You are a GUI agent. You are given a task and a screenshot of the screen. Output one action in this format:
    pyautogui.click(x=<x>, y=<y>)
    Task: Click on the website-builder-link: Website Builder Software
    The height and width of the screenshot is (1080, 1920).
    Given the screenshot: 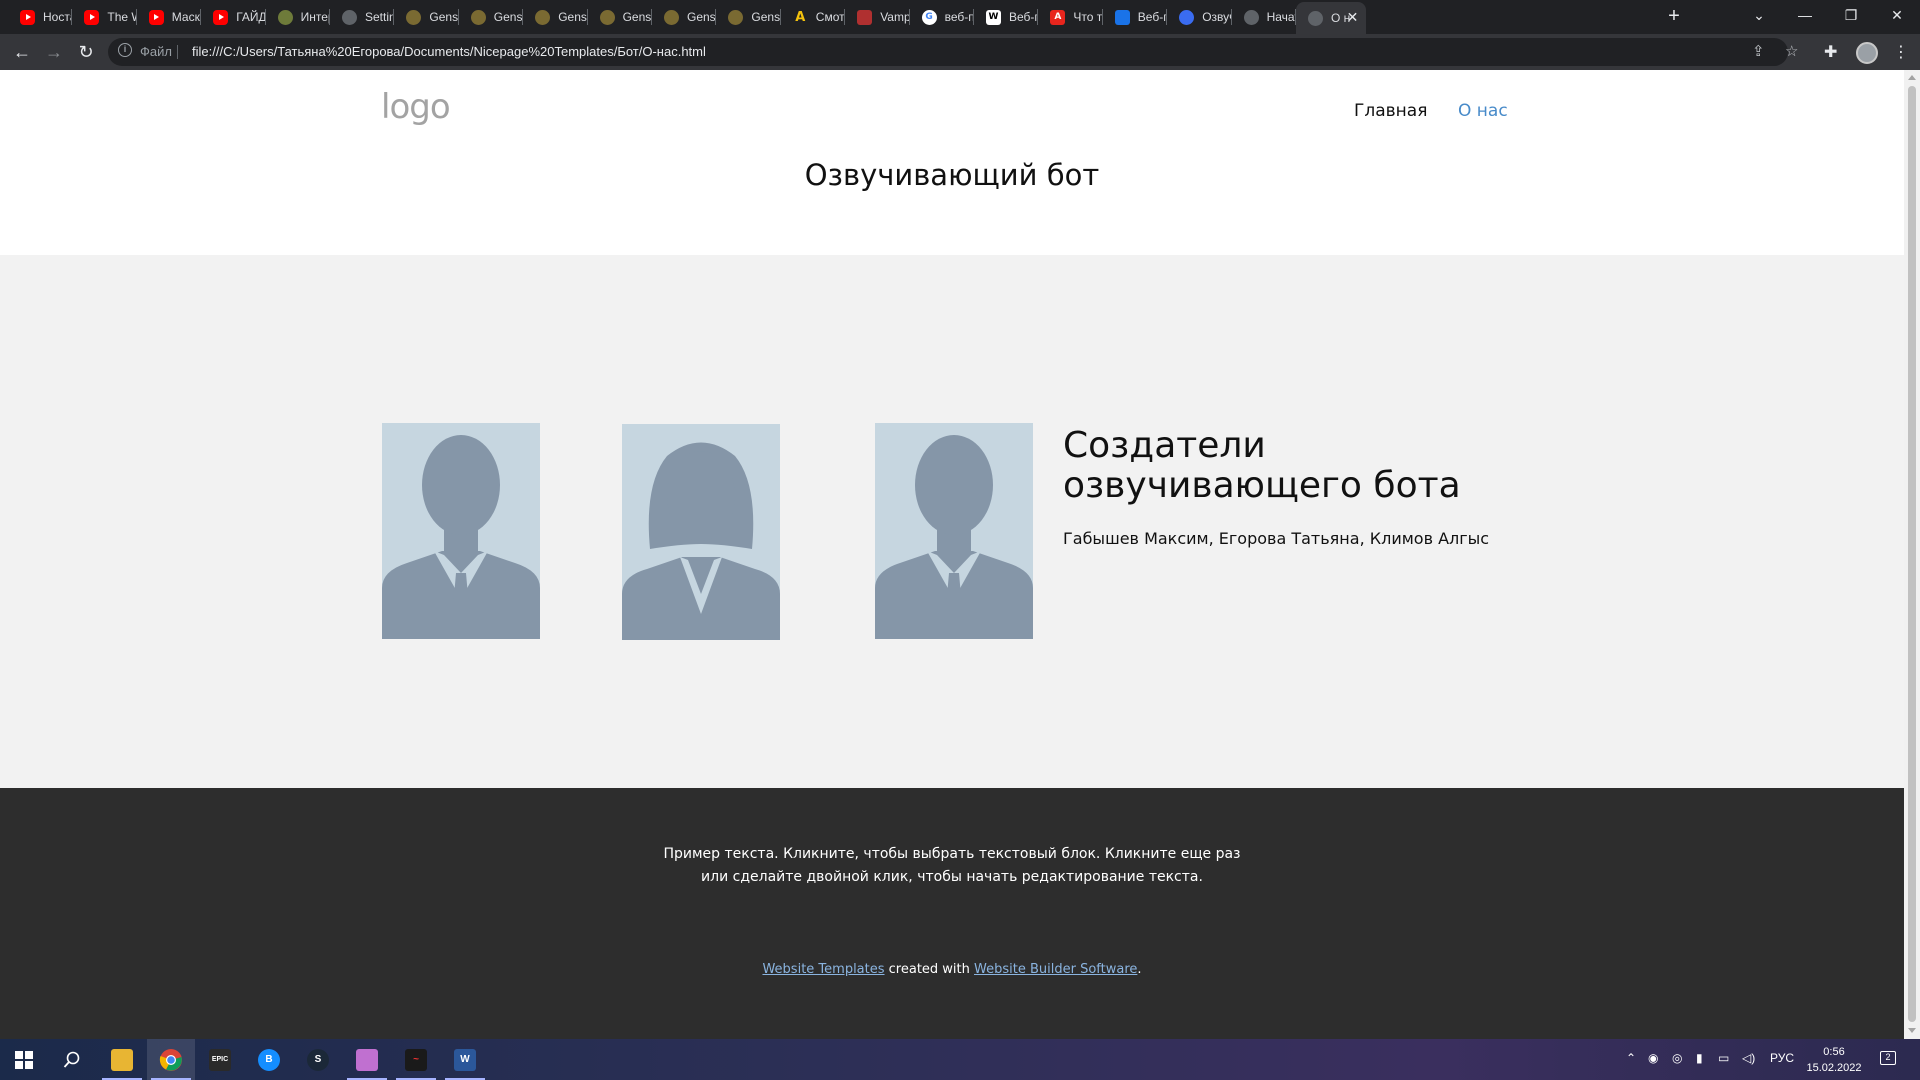 What is the action you would take?
    pyautogui.click(x=1055, y=969)
    